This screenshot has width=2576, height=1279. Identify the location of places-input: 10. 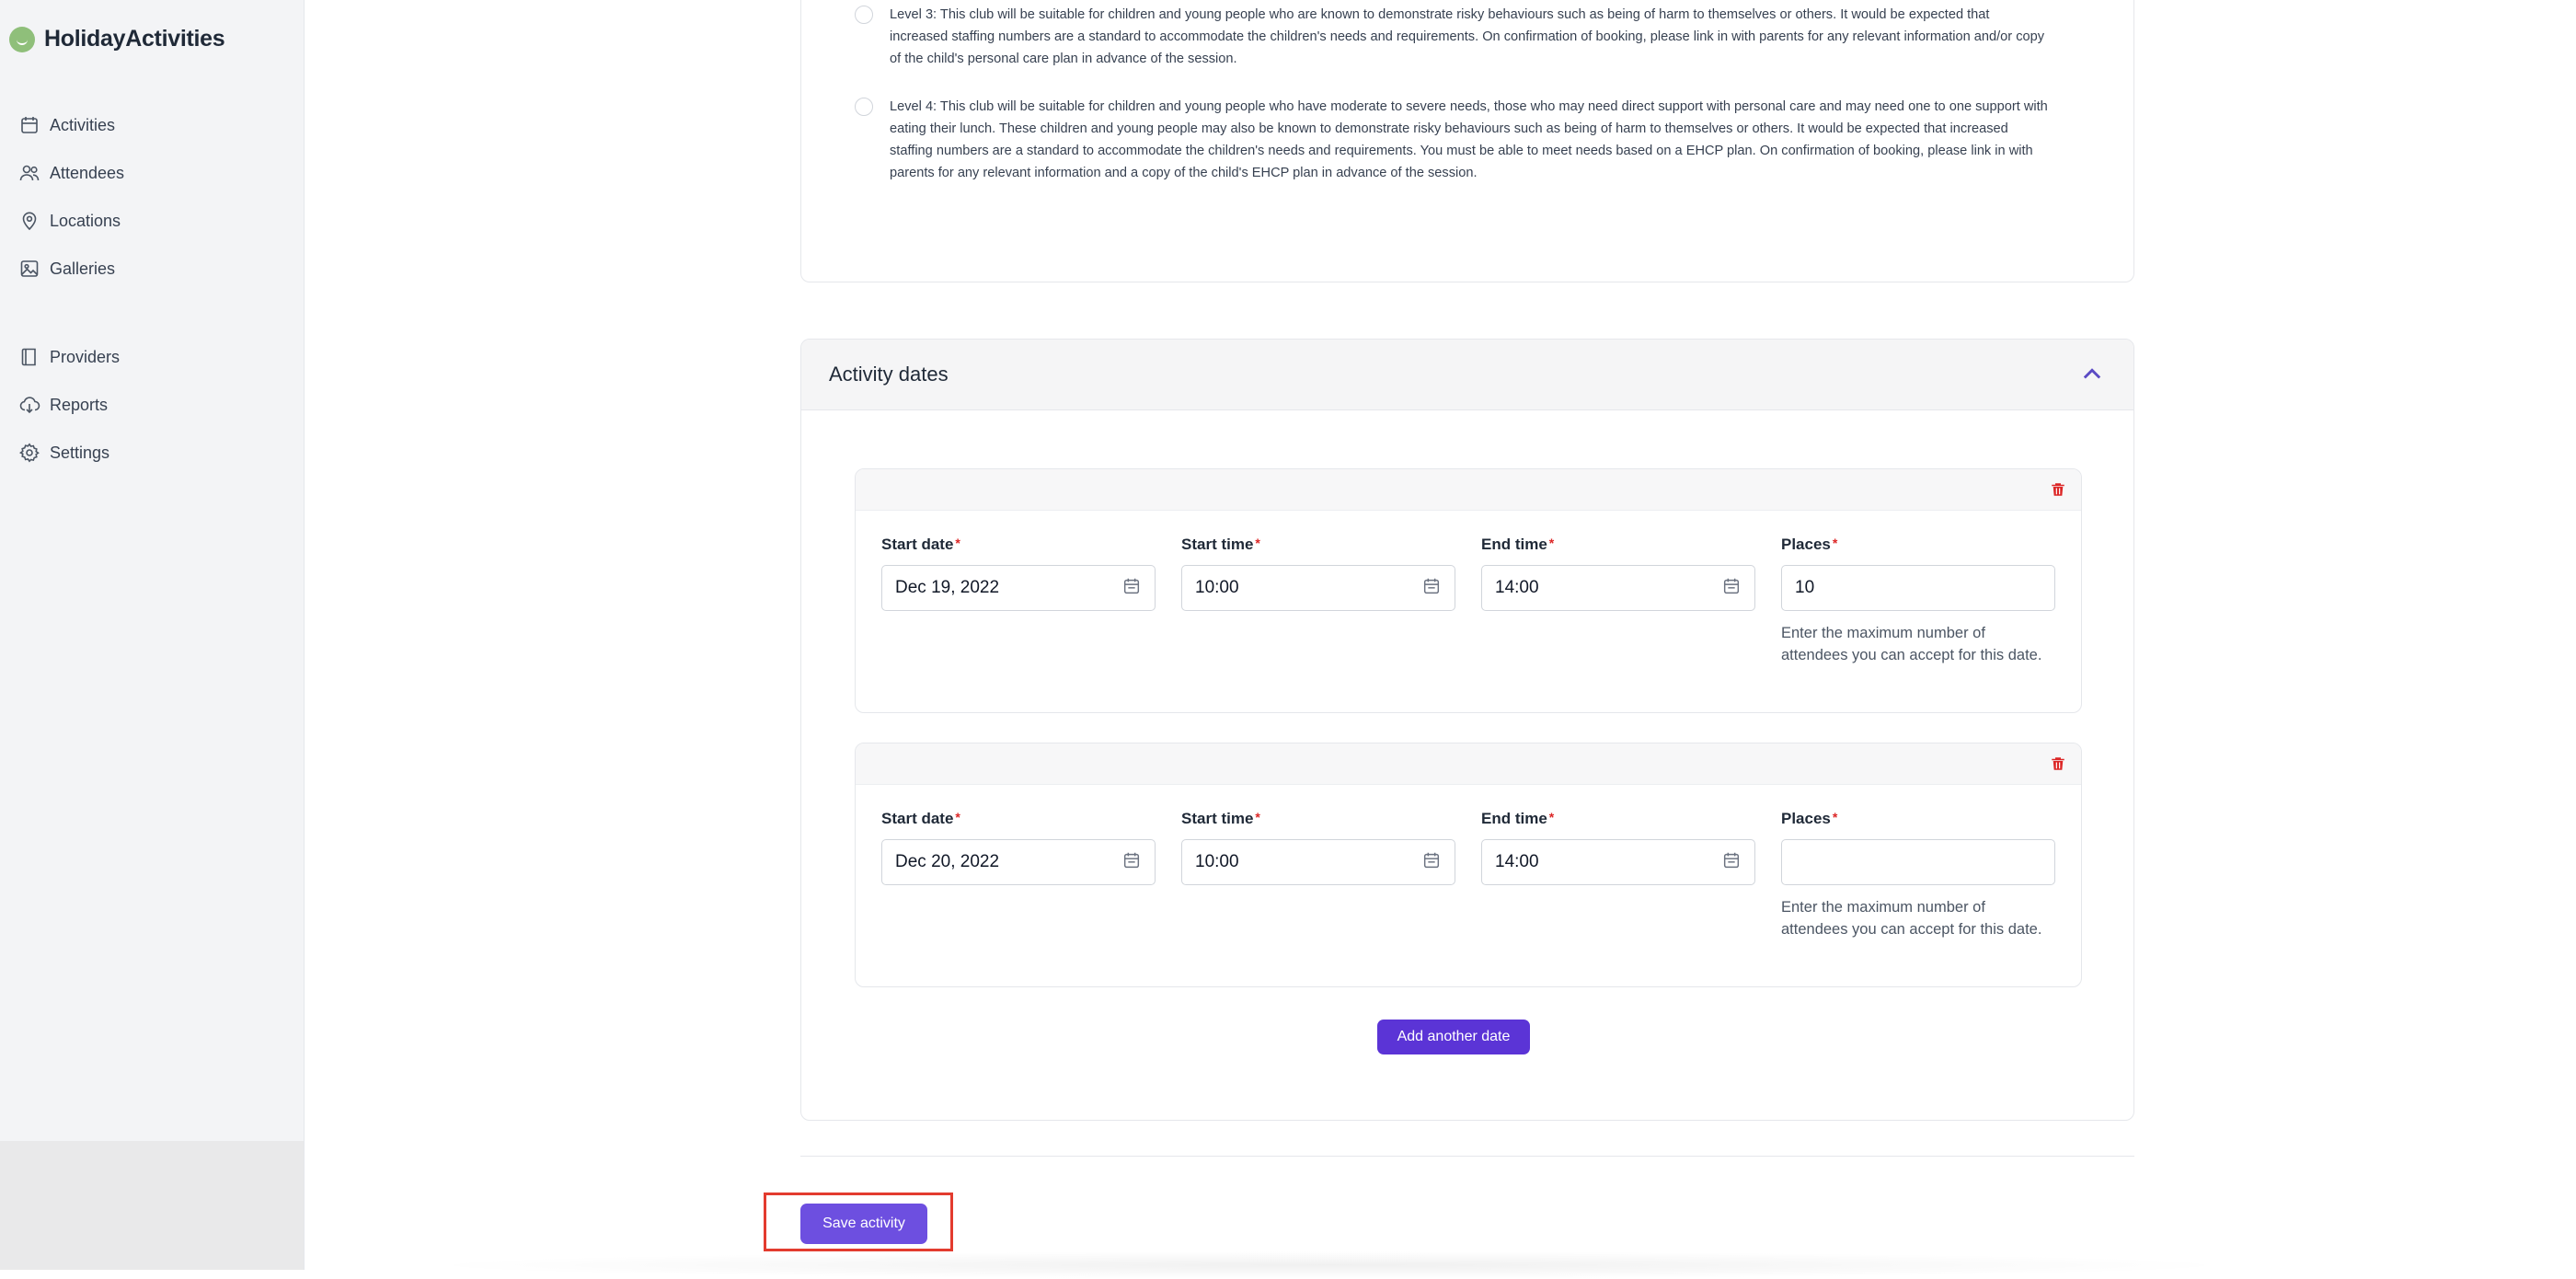
(1918, 588).